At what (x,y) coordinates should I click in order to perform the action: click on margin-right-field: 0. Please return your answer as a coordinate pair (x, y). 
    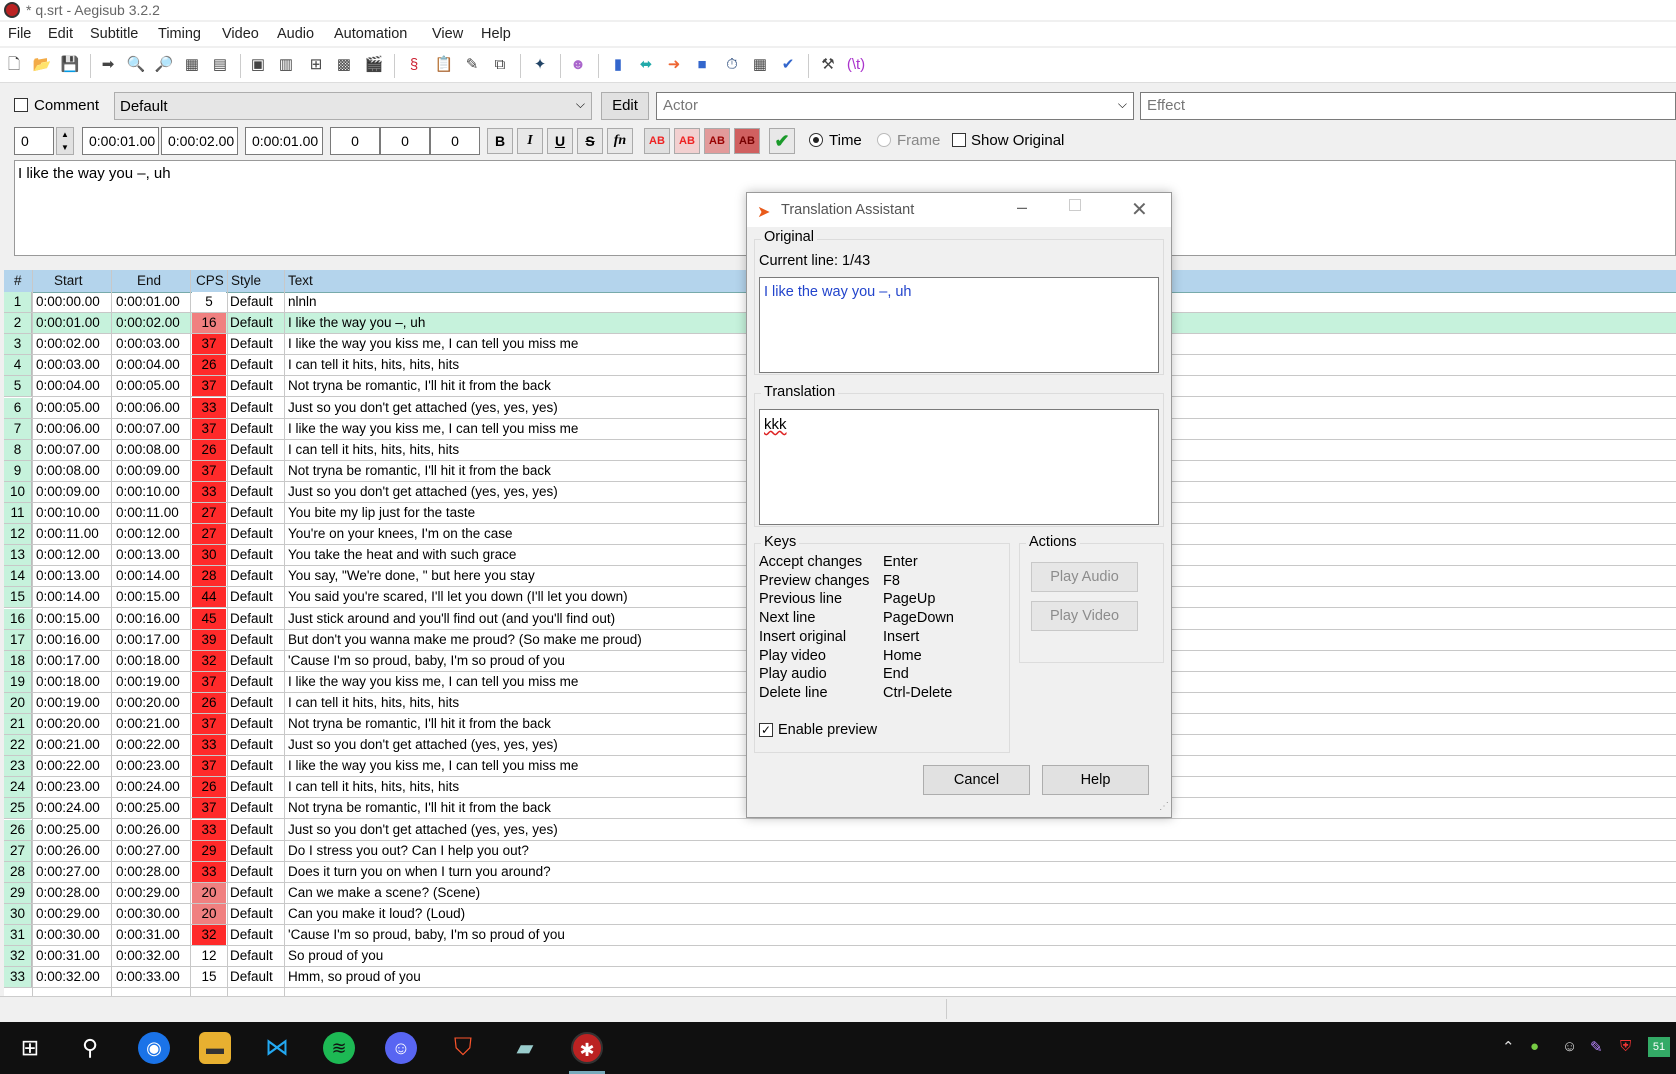
    Looking at the image, I should click on (405, 141).